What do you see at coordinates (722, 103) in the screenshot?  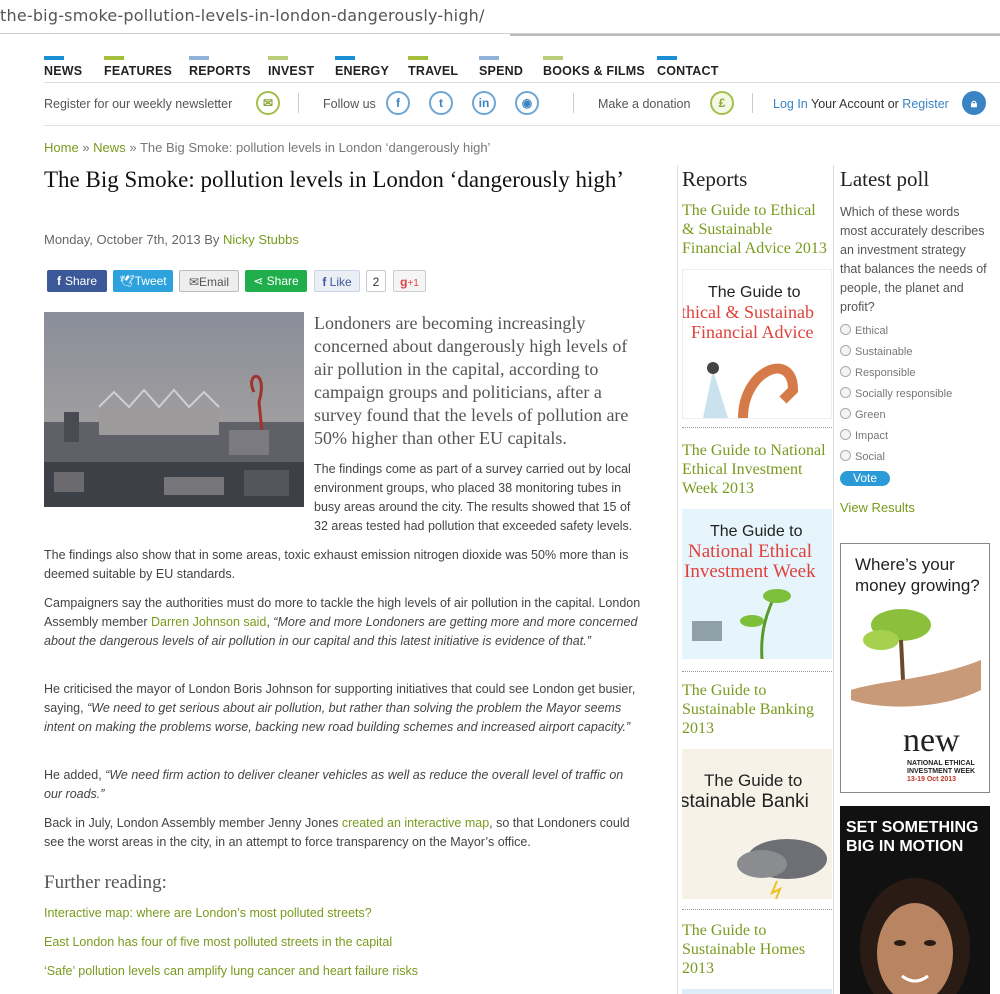 I see `donate-icon: £` at bounding box center [722, 103].